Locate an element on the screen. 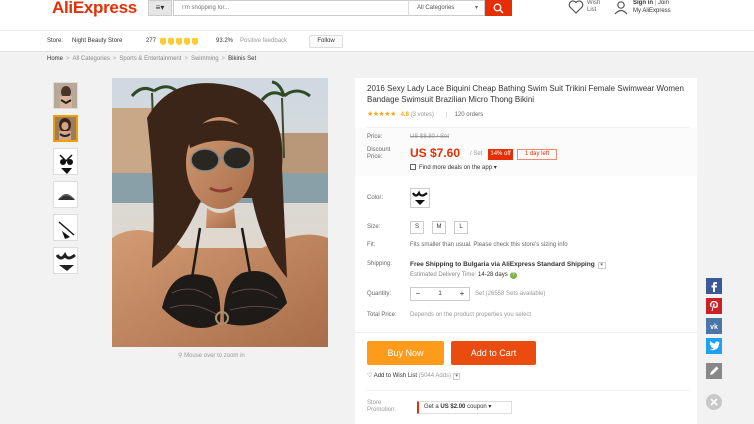  vk-share-button: vk is located at coordinates (714, 326).